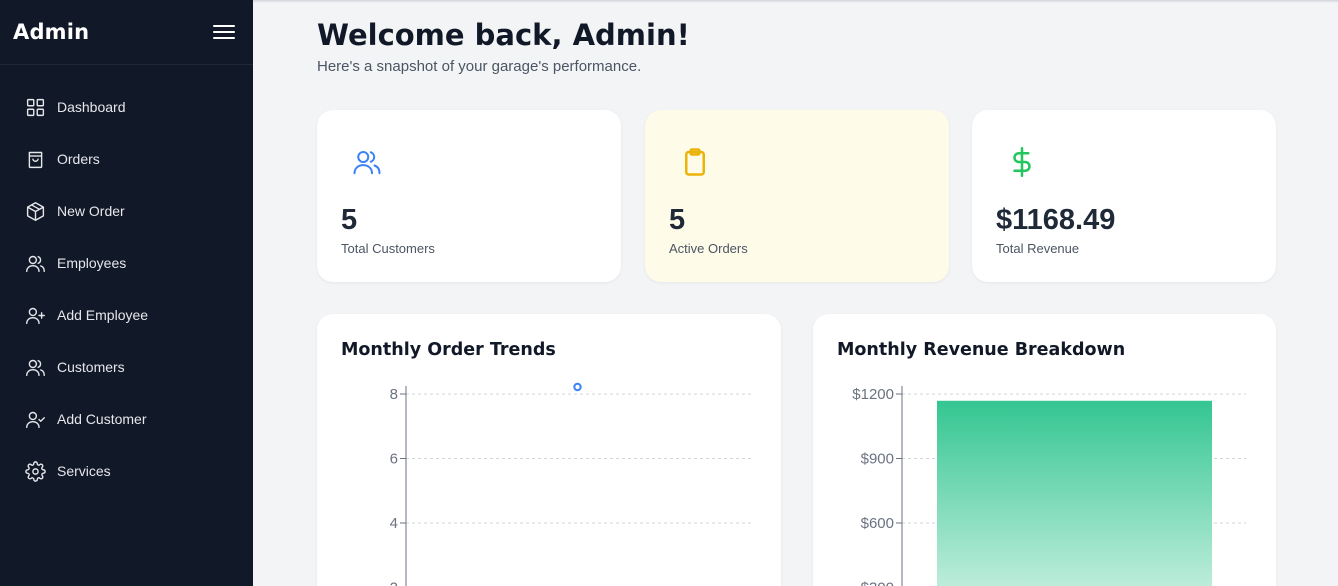  I want to click on stat-value: $1168.49, so click(1056, 220).